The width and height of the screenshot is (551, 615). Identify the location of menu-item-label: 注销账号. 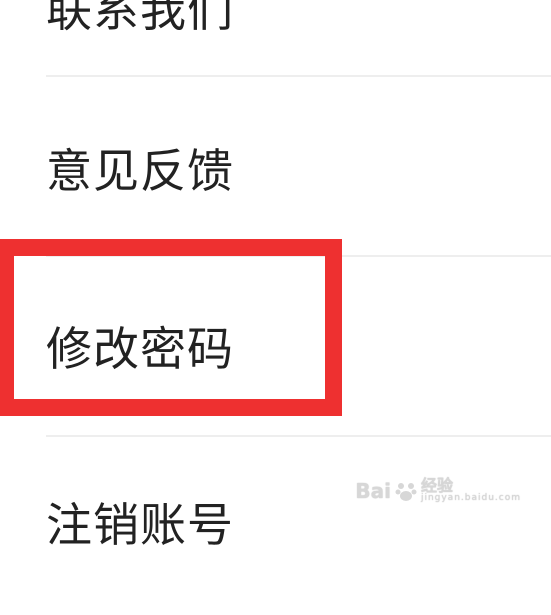
(140, 525).